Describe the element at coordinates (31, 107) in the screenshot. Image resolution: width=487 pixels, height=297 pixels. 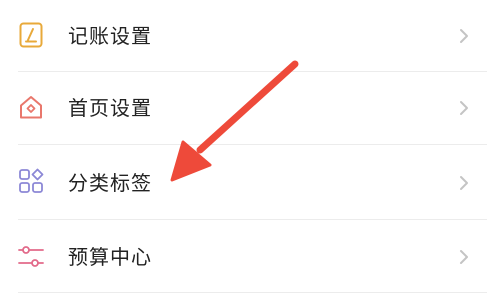
I see `home-icon` at that location.